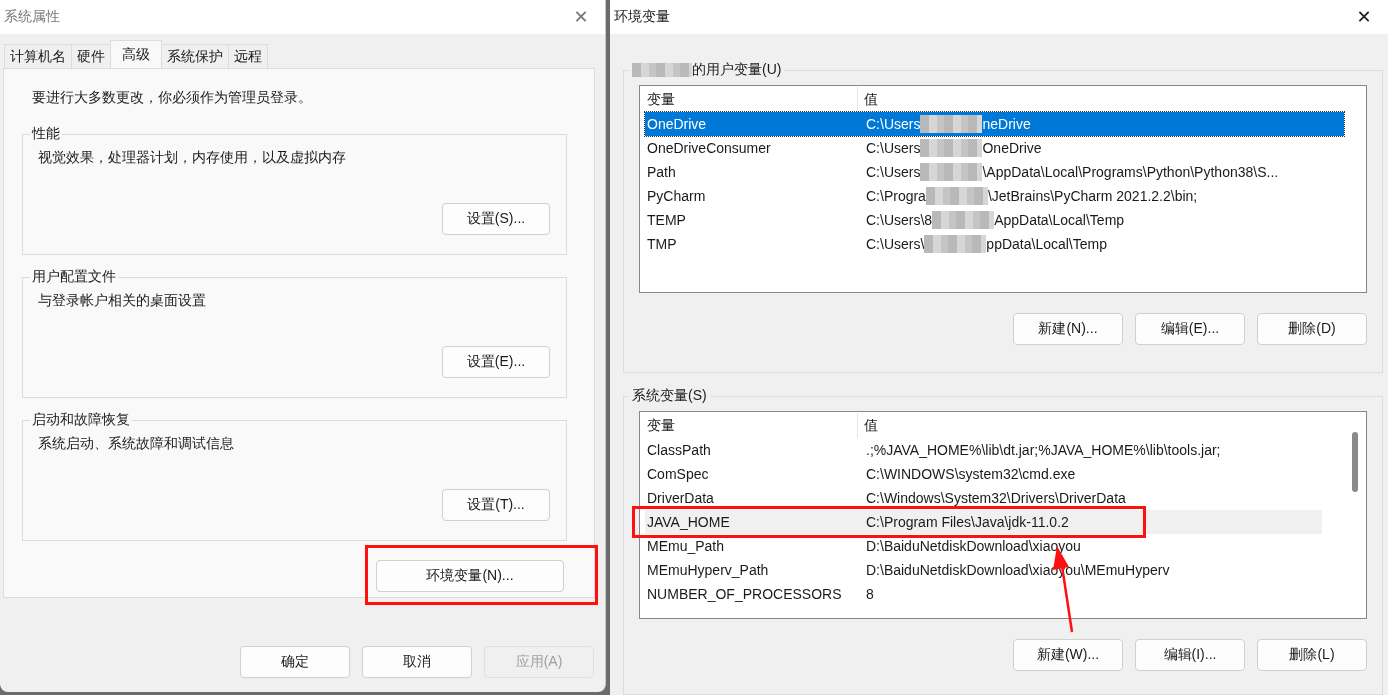 This screenshot has height=695, width=1388. Describe the element at coordinates (899, 220) in the screenshot. I see `variable-value: C:\Users\8` at that location.